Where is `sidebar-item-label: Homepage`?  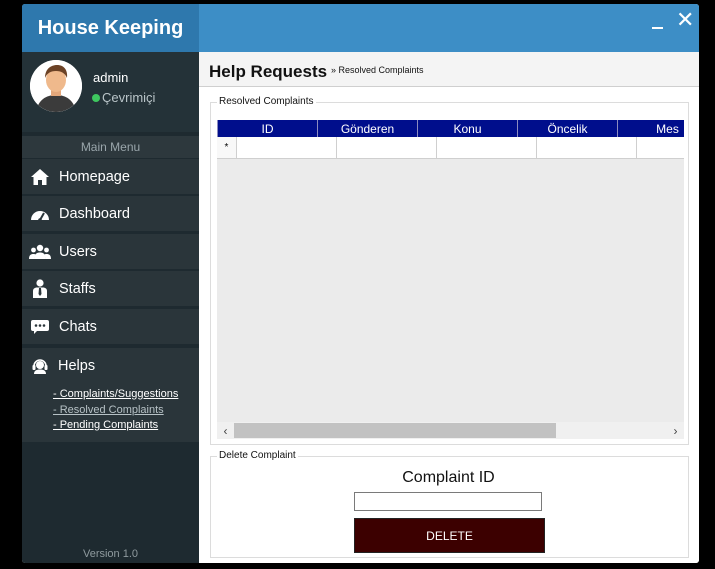
sidebar-item-label: Homepage is located at coordinates (94, 176).